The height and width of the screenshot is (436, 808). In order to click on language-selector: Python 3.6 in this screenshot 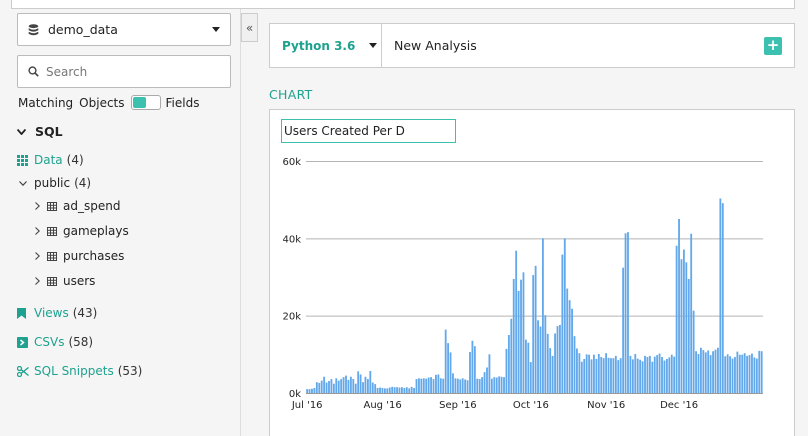, I will do `click(326, 45)`.